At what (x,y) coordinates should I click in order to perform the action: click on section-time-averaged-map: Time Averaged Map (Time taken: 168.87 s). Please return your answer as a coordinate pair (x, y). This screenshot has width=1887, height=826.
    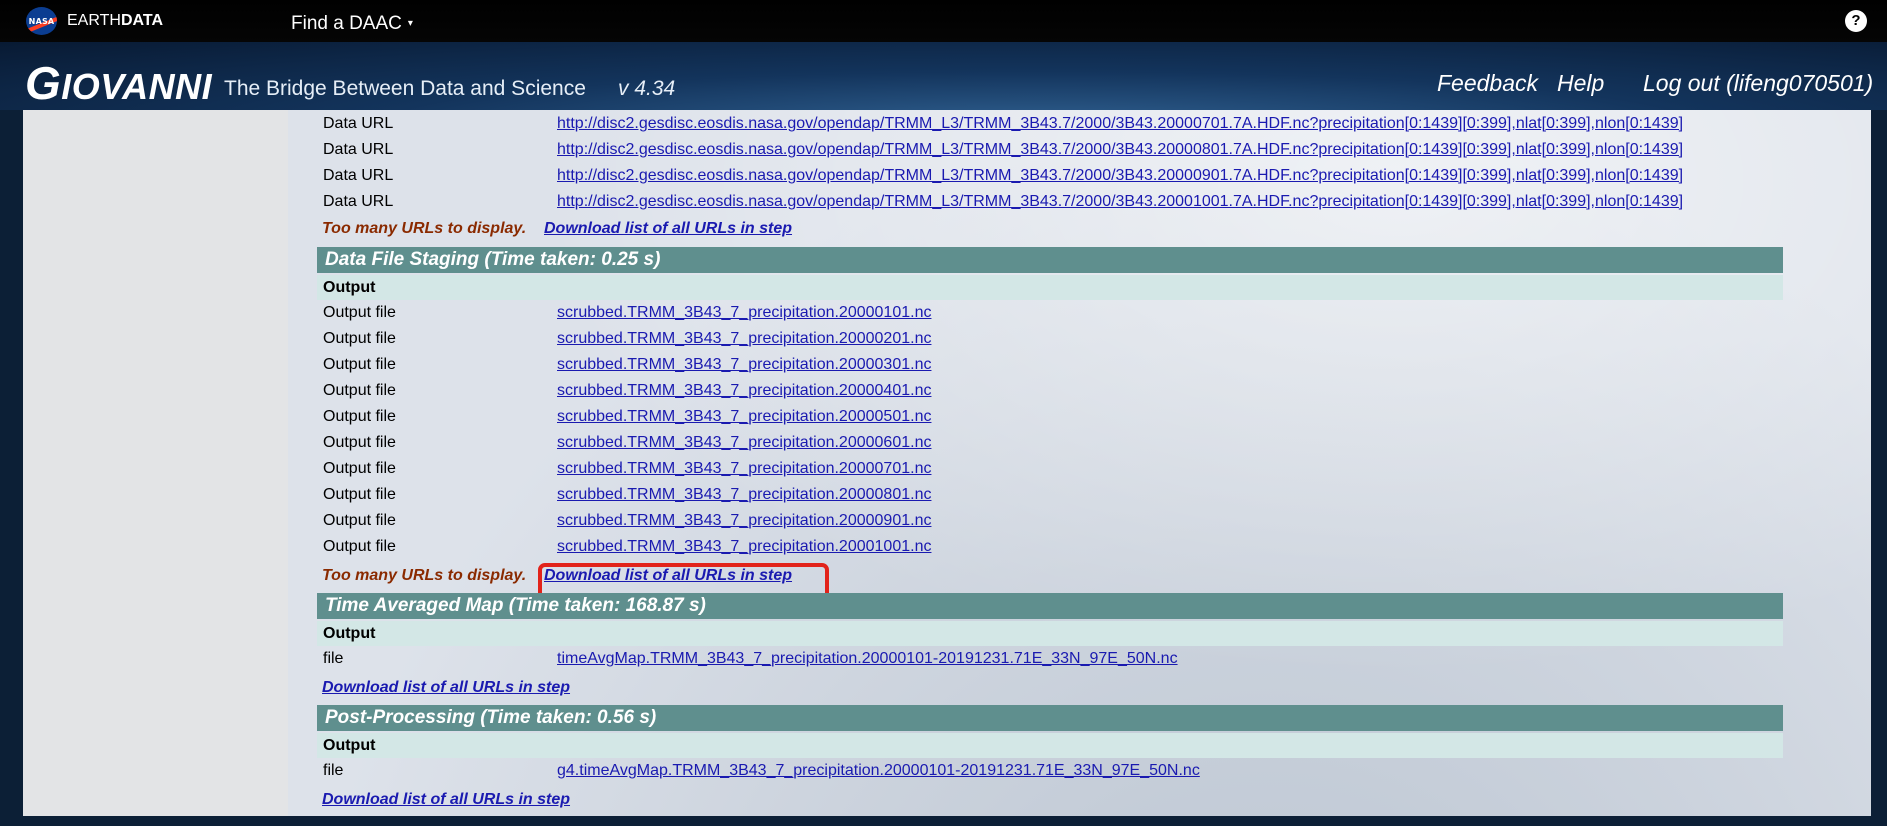
    Looking at the image, I should click on (1050, 606).